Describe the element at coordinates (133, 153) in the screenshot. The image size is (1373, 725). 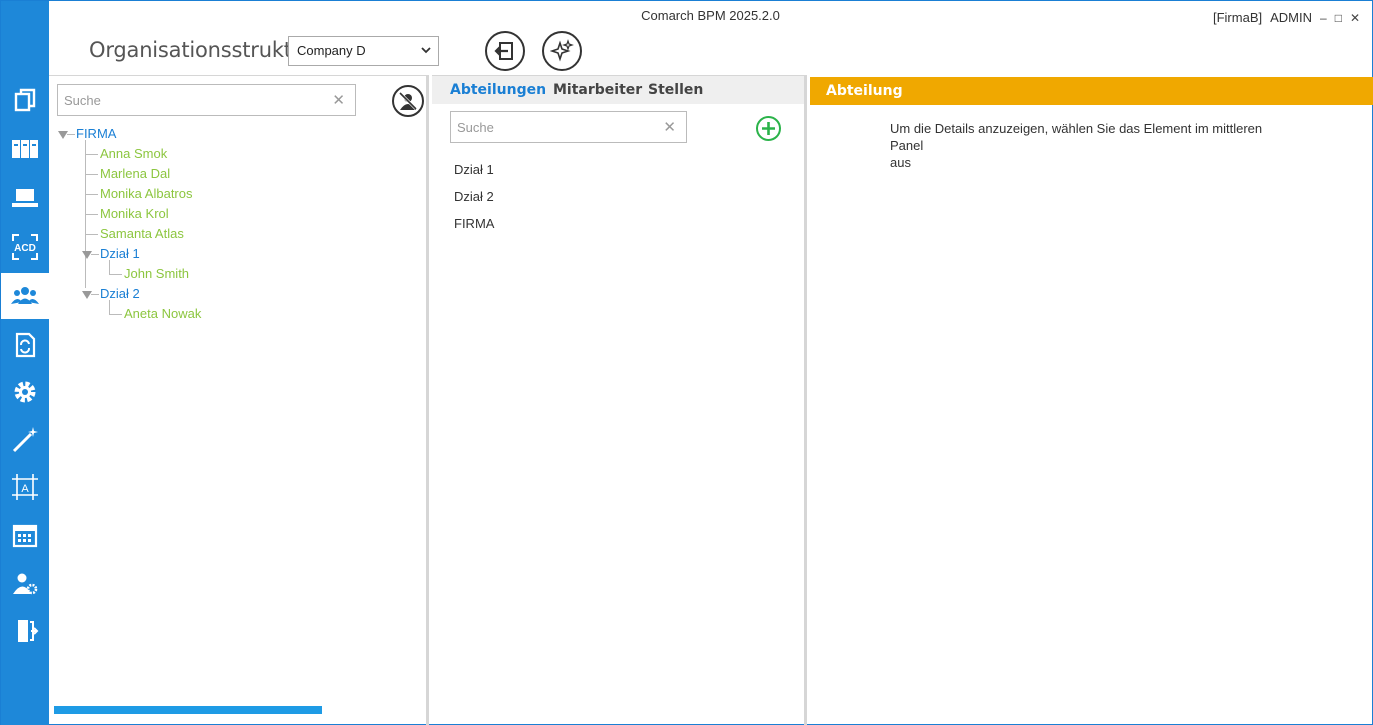
I see `tree-node-employee: Anna Smok` at that location.